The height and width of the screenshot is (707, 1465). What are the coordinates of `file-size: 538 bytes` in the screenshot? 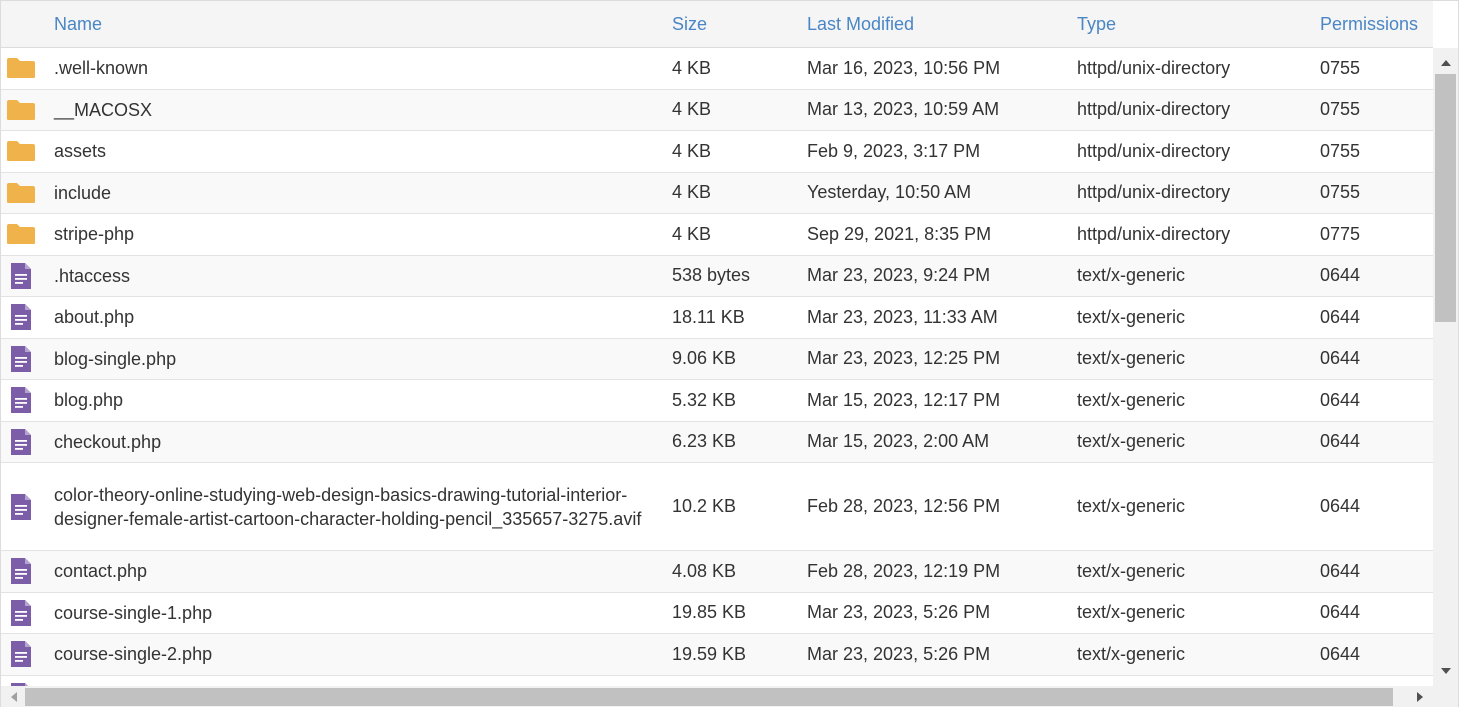 It's located at (711, 275).